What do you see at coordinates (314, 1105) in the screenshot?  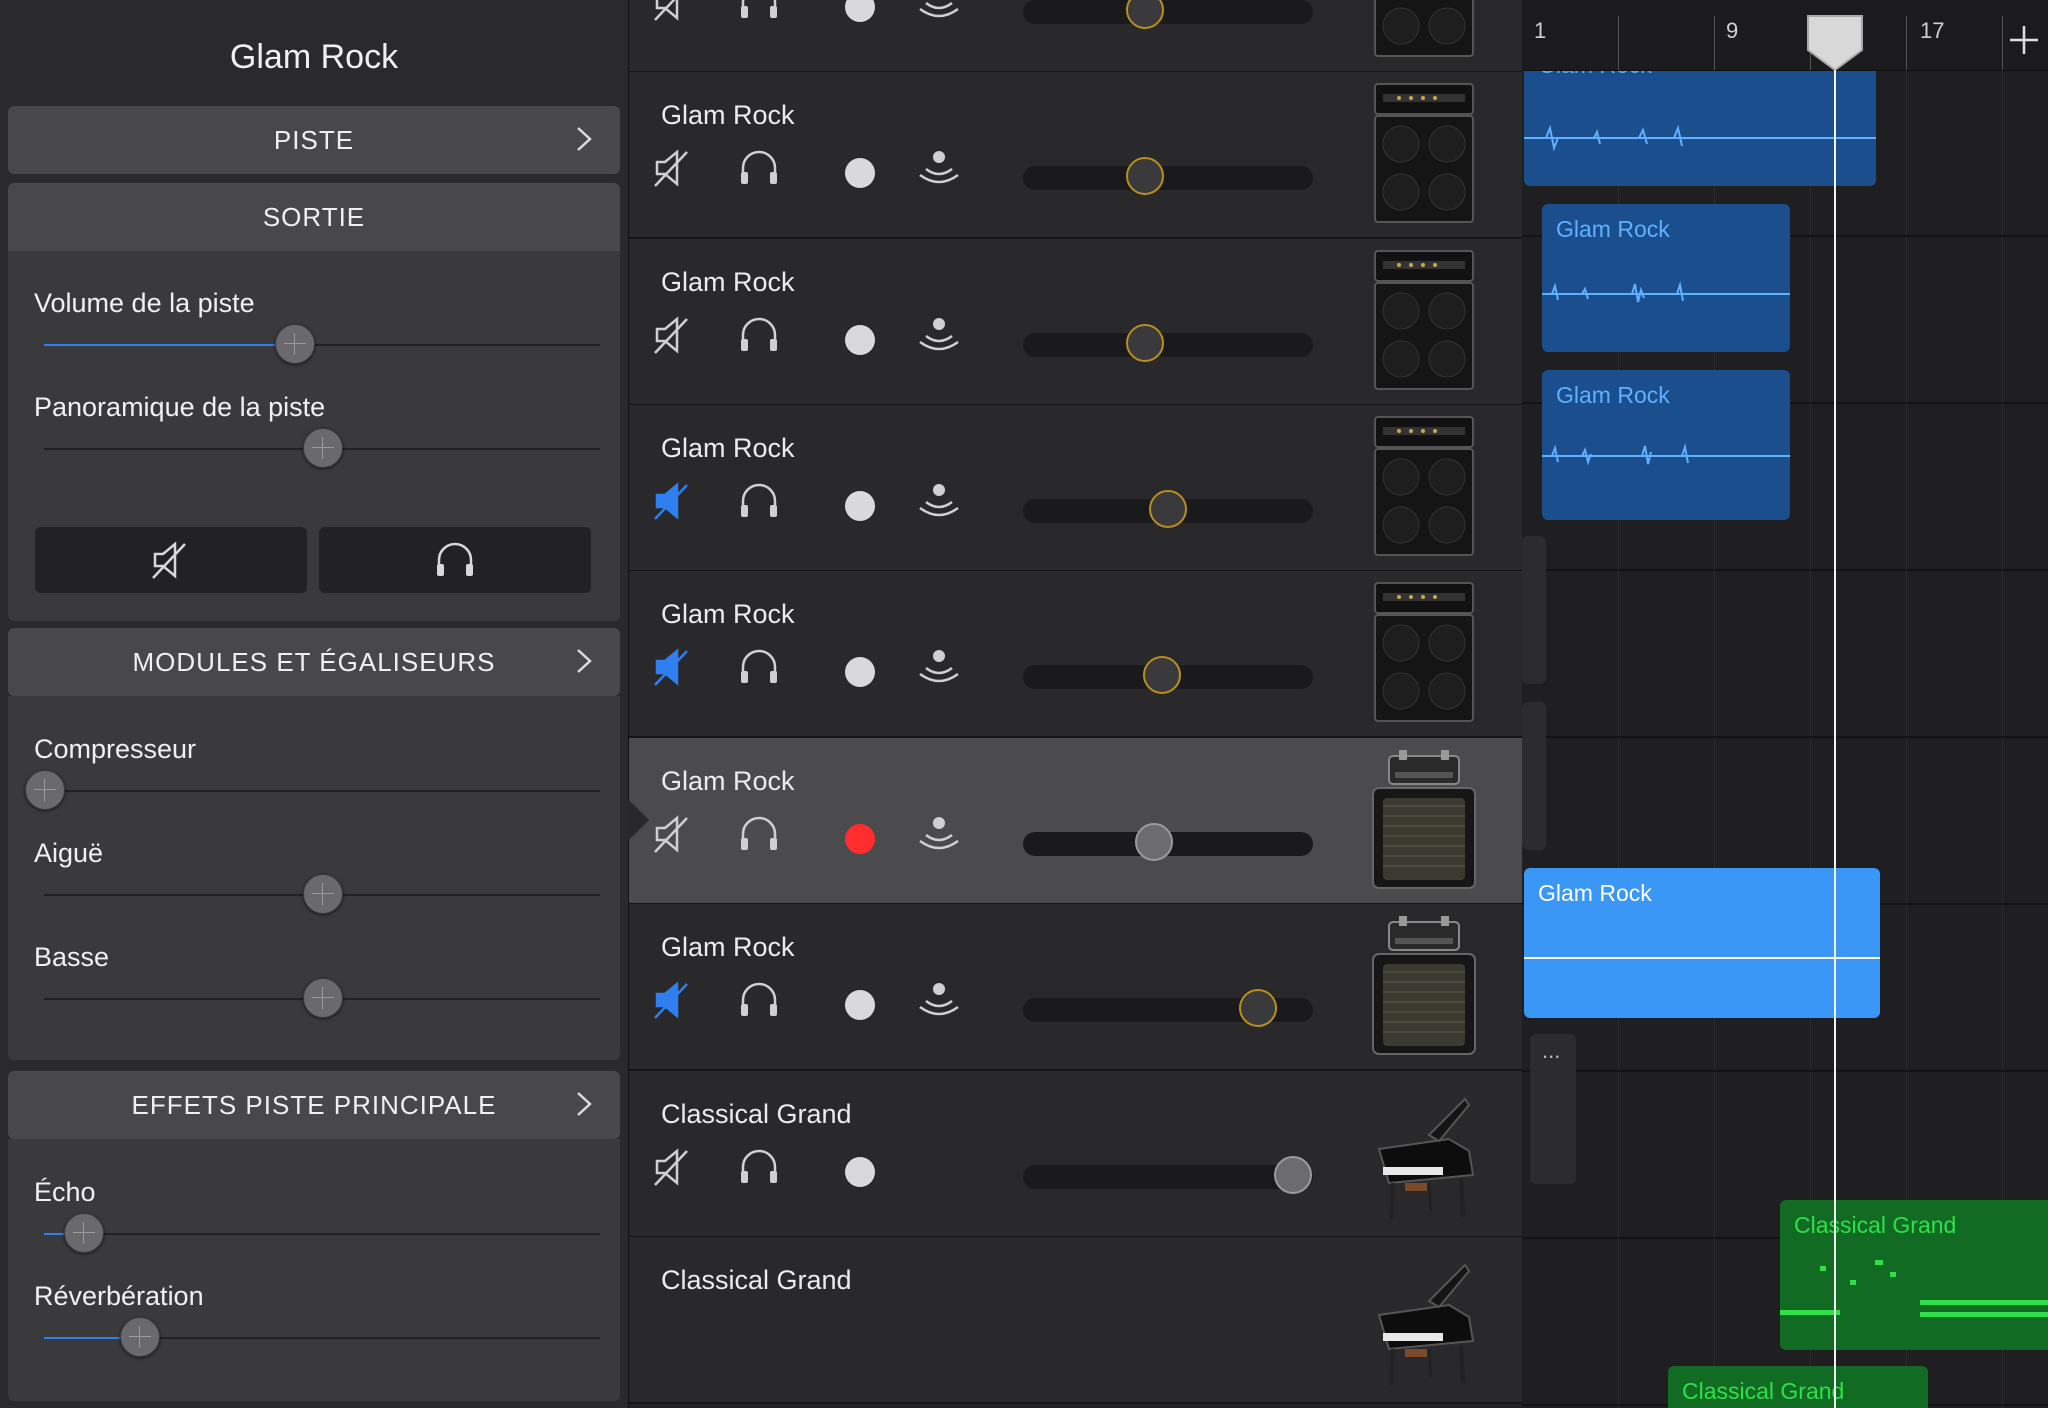 I see `master-effects-section-button: EFFETS PISTE PRINCIPALE` at bounding box center [314, 1105].